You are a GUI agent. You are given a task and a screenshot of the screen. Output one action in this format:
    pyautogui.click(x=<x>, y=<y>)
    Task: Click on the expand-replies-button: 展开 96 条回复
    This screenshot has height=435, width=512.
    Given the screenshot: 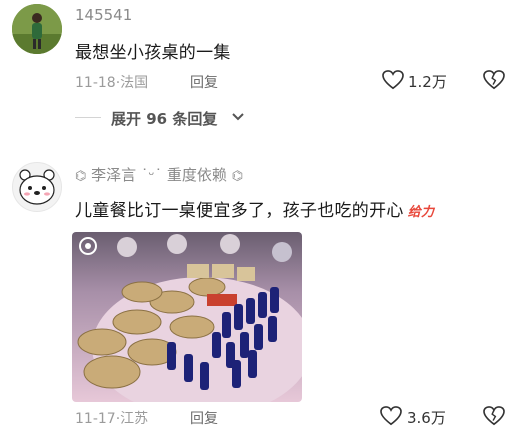 What is the action you would take?
    pyautogui.click(x=164, y=118)
    